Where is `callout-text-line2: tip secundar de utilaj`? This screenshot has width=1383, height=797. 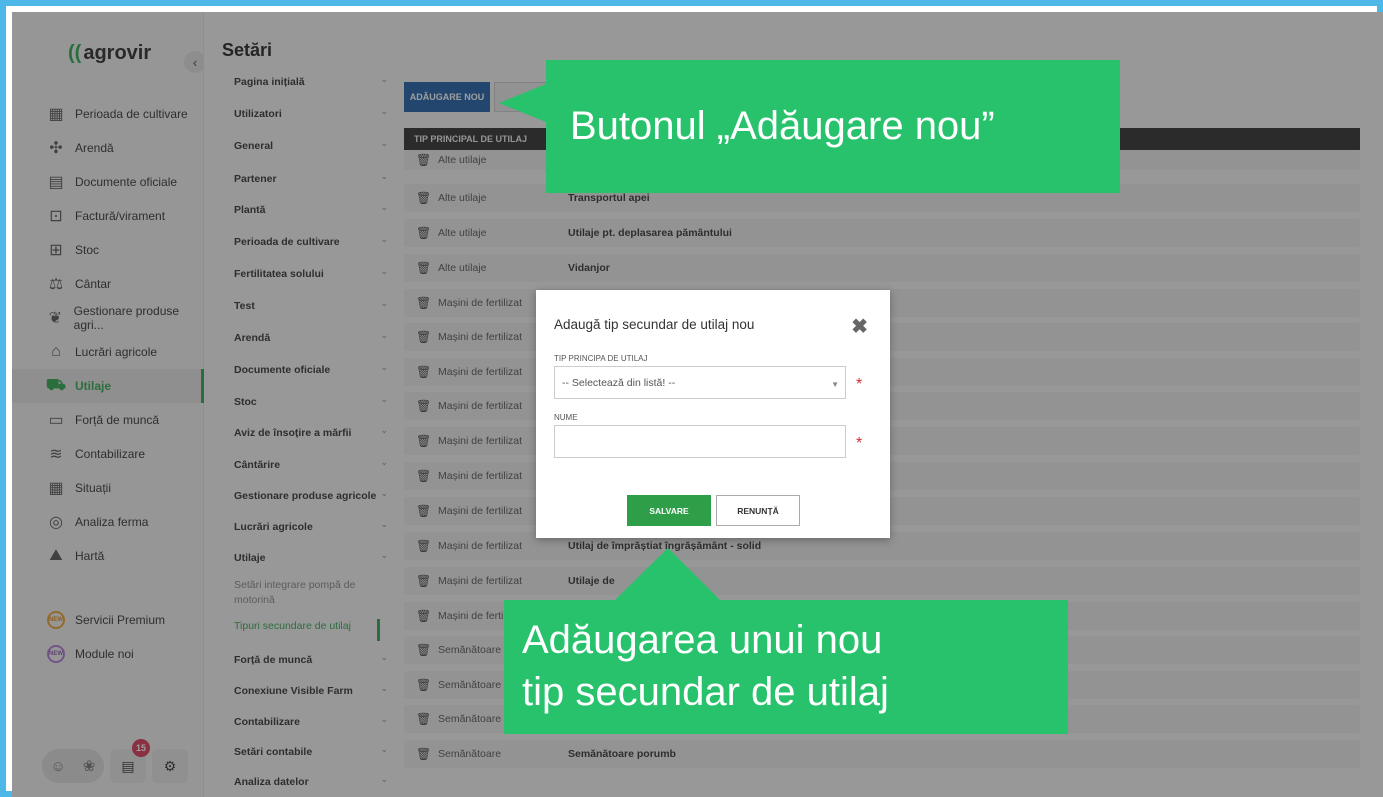 callout-text-line2: tip secundar de utilaj is located at coordinates (705, 692).